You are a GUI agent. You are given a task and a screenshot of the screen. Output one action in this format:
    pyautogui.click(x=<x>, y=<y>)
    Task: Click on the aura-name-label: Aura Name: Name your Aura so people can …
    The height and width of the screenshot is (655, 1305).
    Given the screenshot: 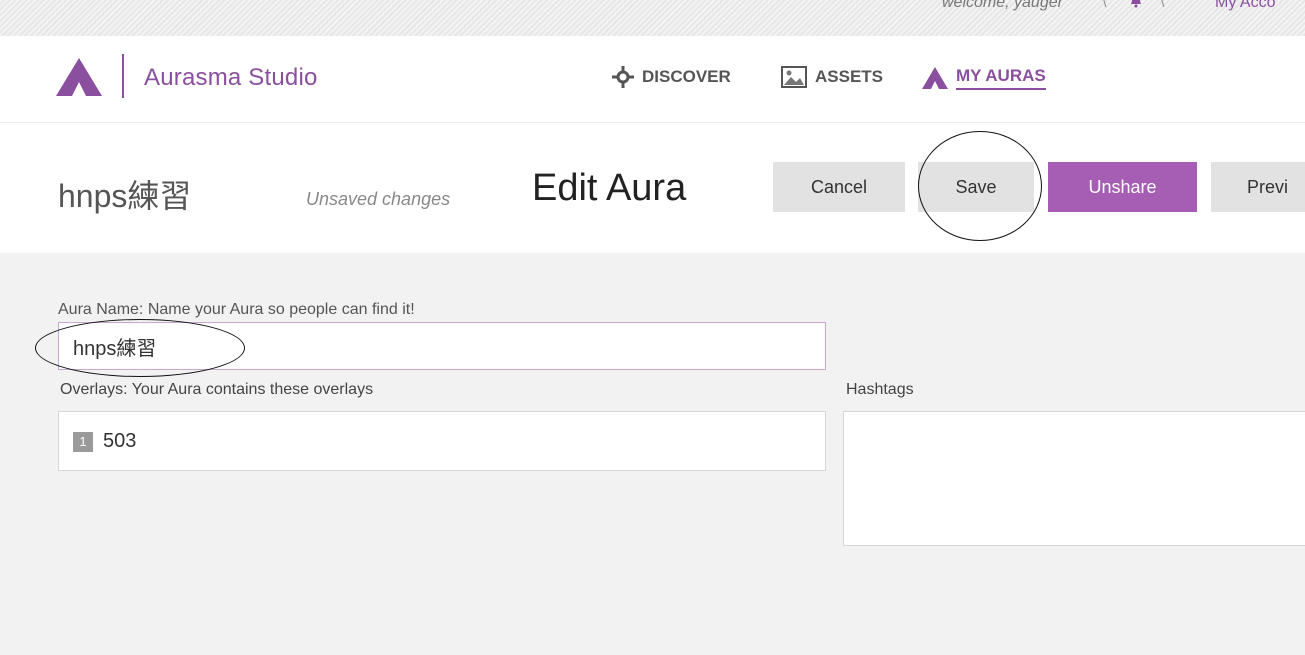 What is the action you would take?
    pyautogui.click(x=236, y=309)
    